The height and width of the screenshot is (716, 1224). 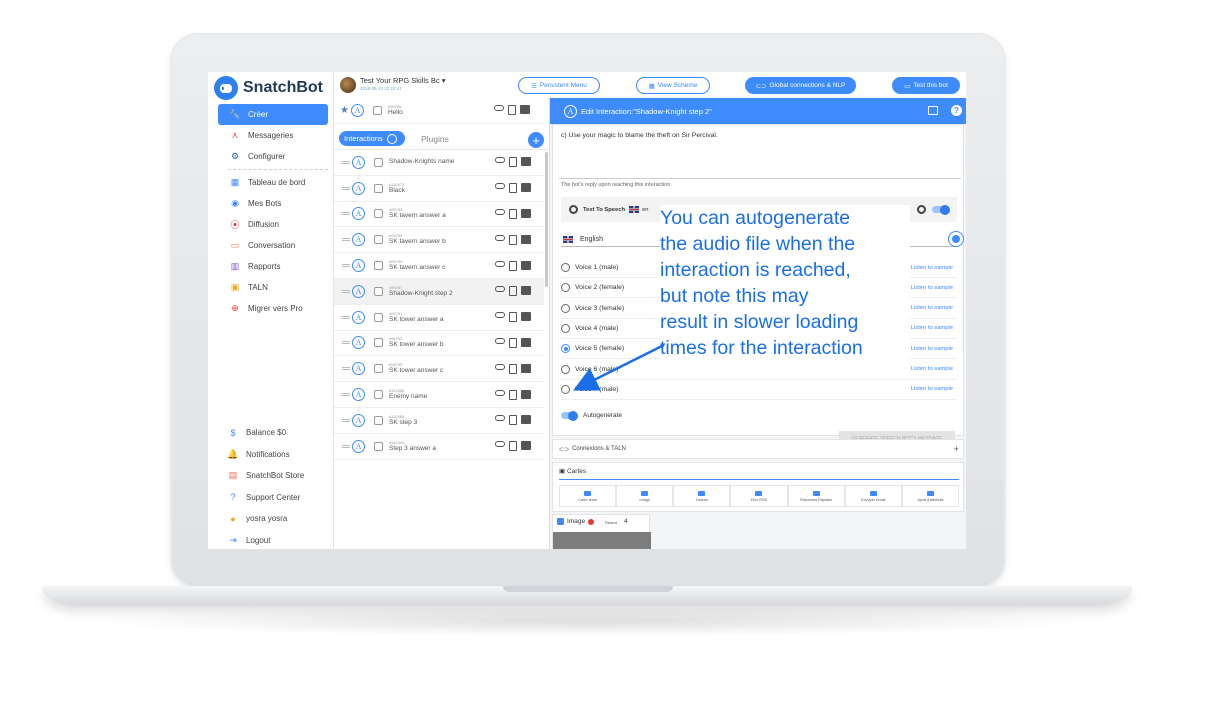 I want to click on window-icon, so click(x=933, y=110).